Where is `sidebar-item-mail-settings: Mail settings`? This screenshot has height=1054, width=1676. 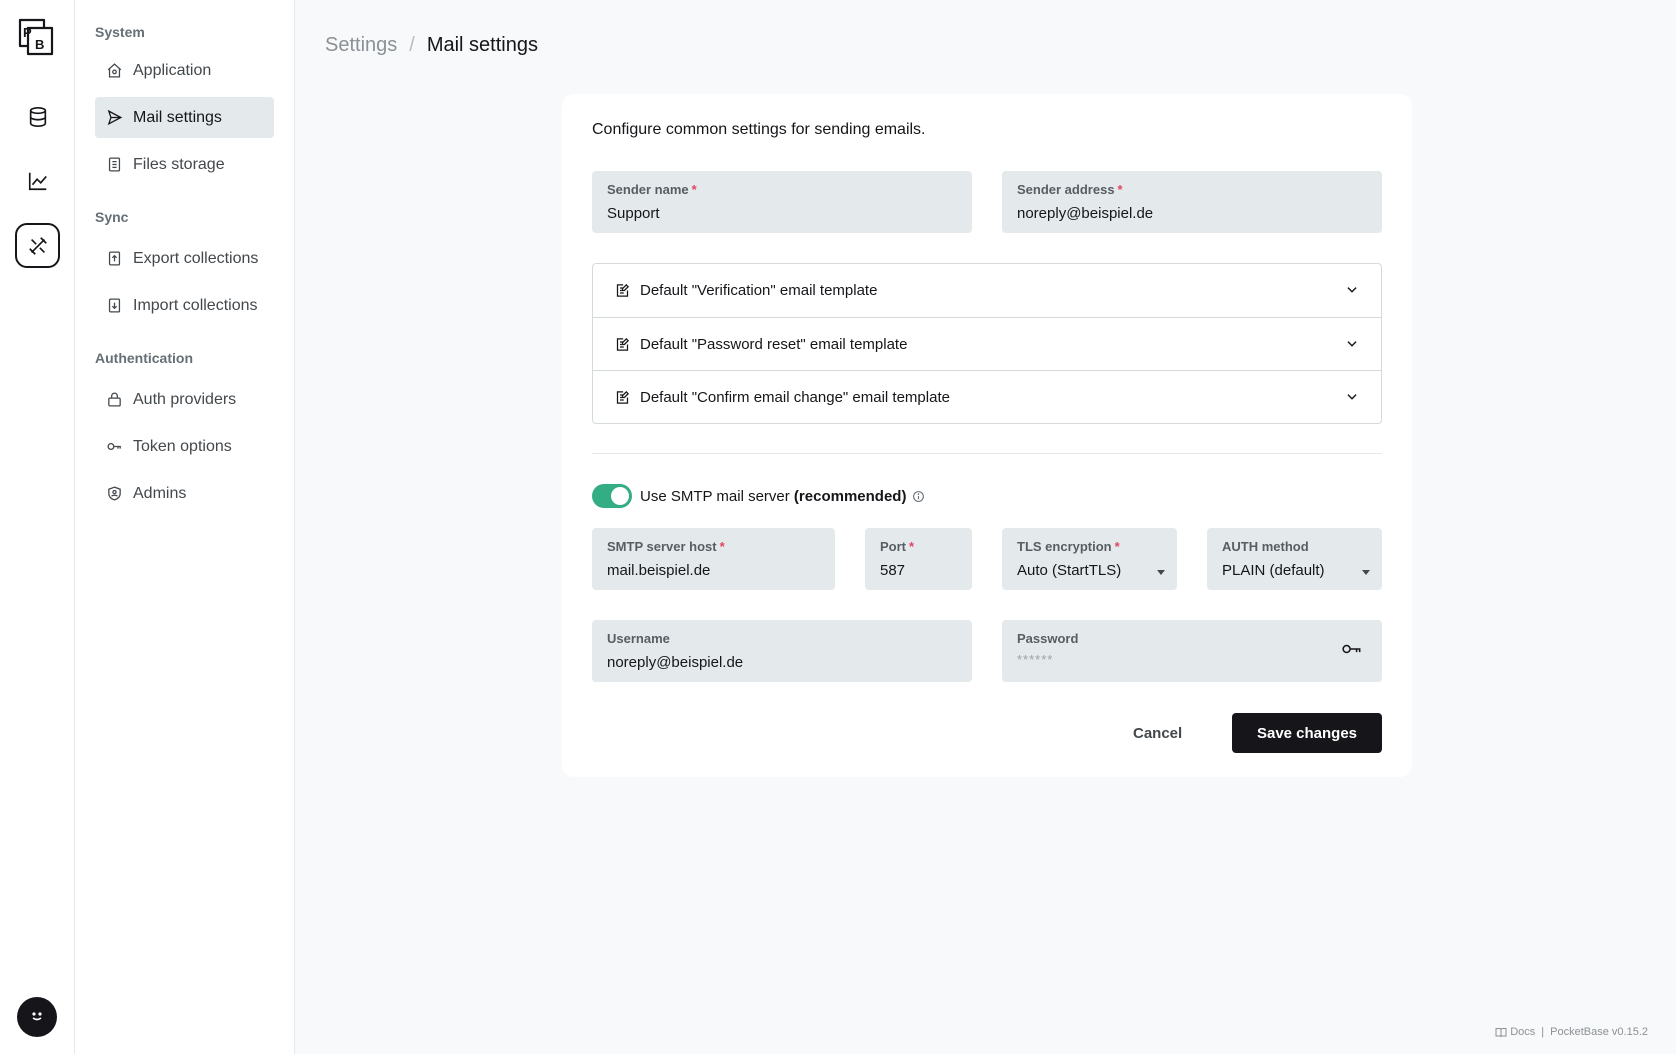 sidebar-item-mail-settings: Mail settings is located at coordinates (184, 117).